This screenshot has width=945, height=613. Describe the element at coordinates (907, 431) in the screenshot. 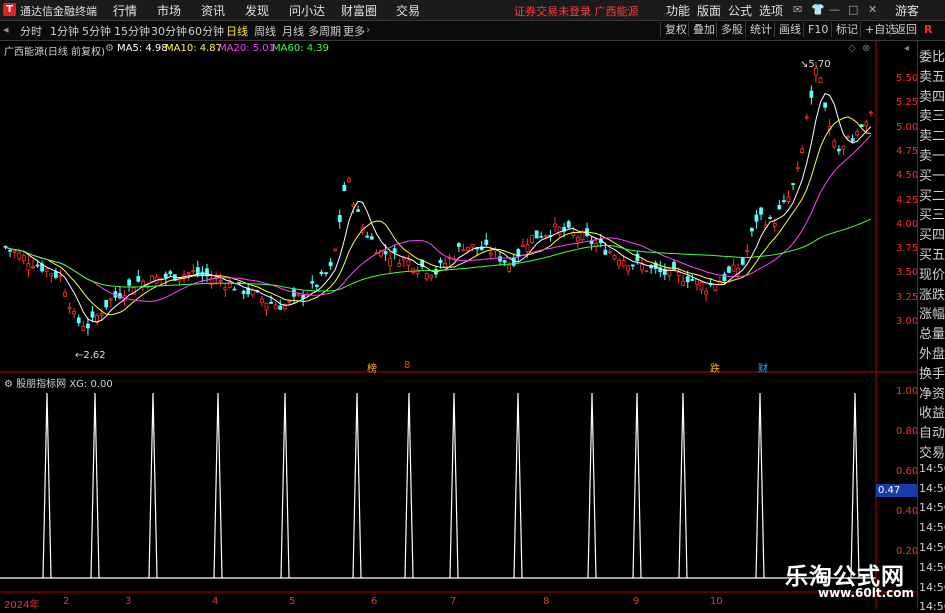

I see `ind-tick-080: 0.80` at that location.